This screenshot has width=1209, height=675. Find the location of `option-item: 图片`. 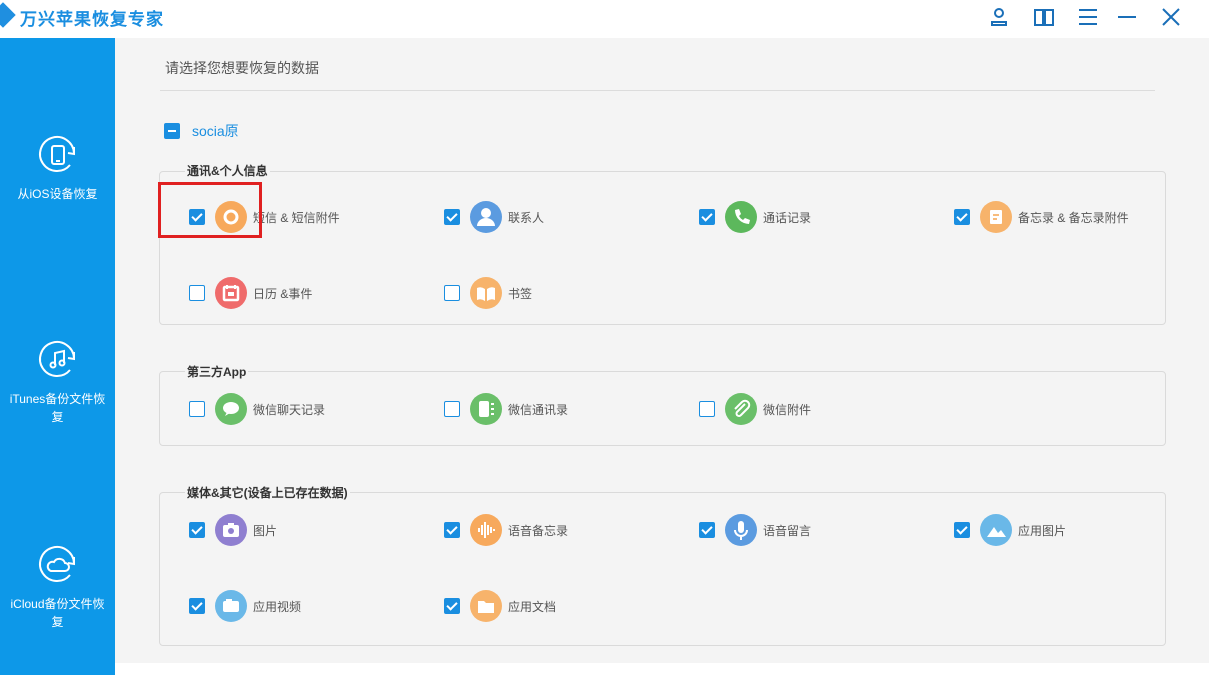

option-item: 图片 is located at coordinates (233, 530).